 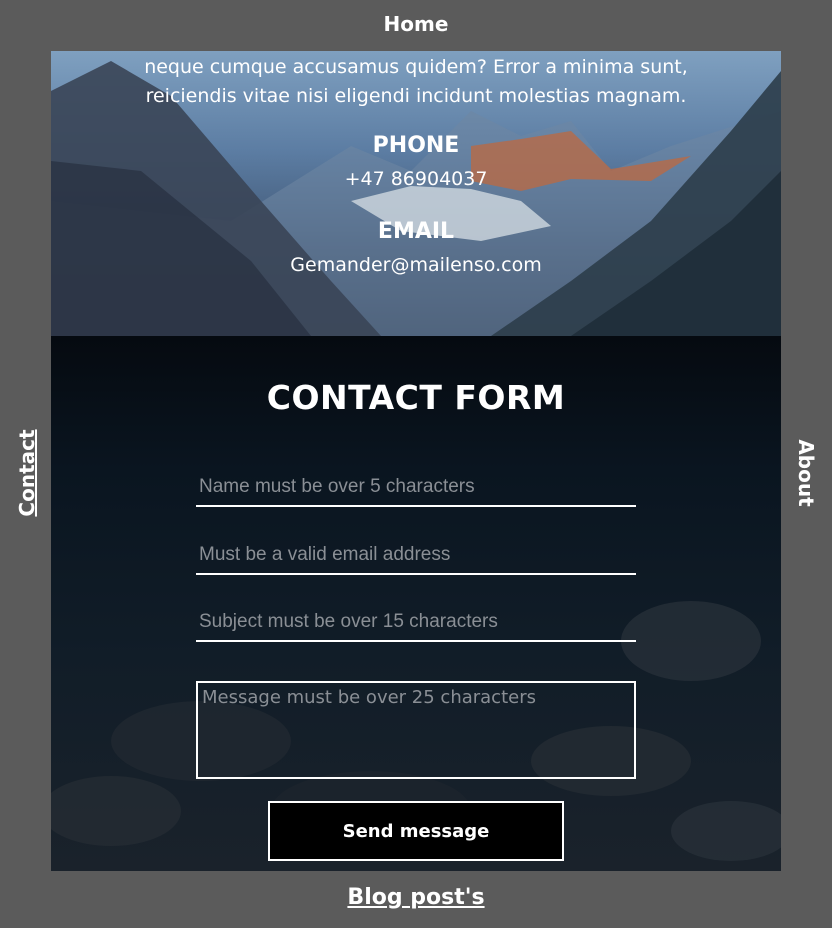 I want to click on phone-heading: PHONE, so click(x=416, y=145).